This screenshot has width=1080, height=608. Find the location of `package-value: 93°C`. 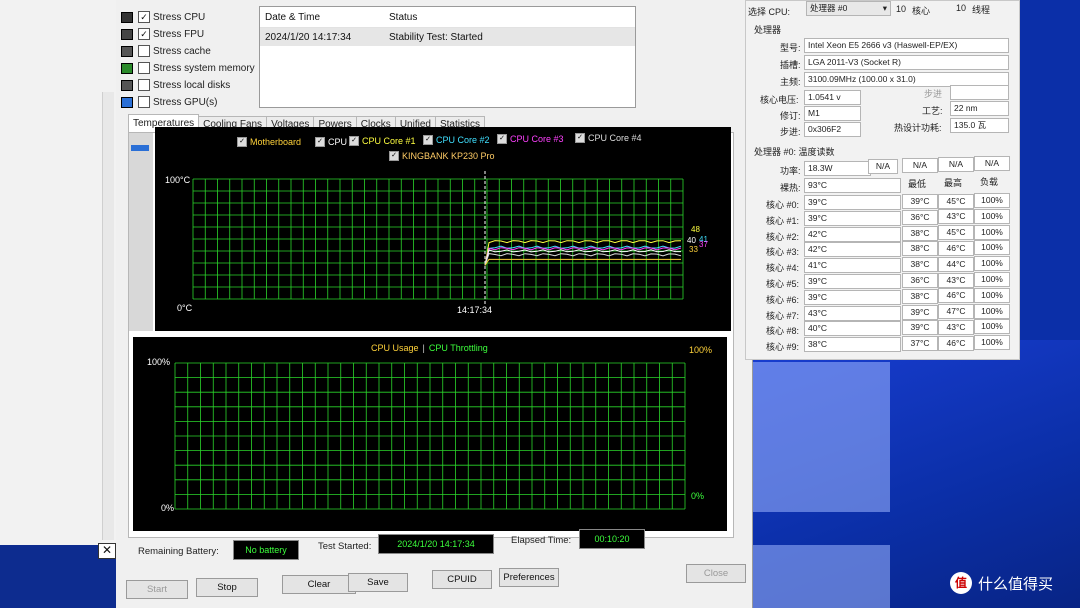

package-value: 93°C is located at coordinates (852, 185).